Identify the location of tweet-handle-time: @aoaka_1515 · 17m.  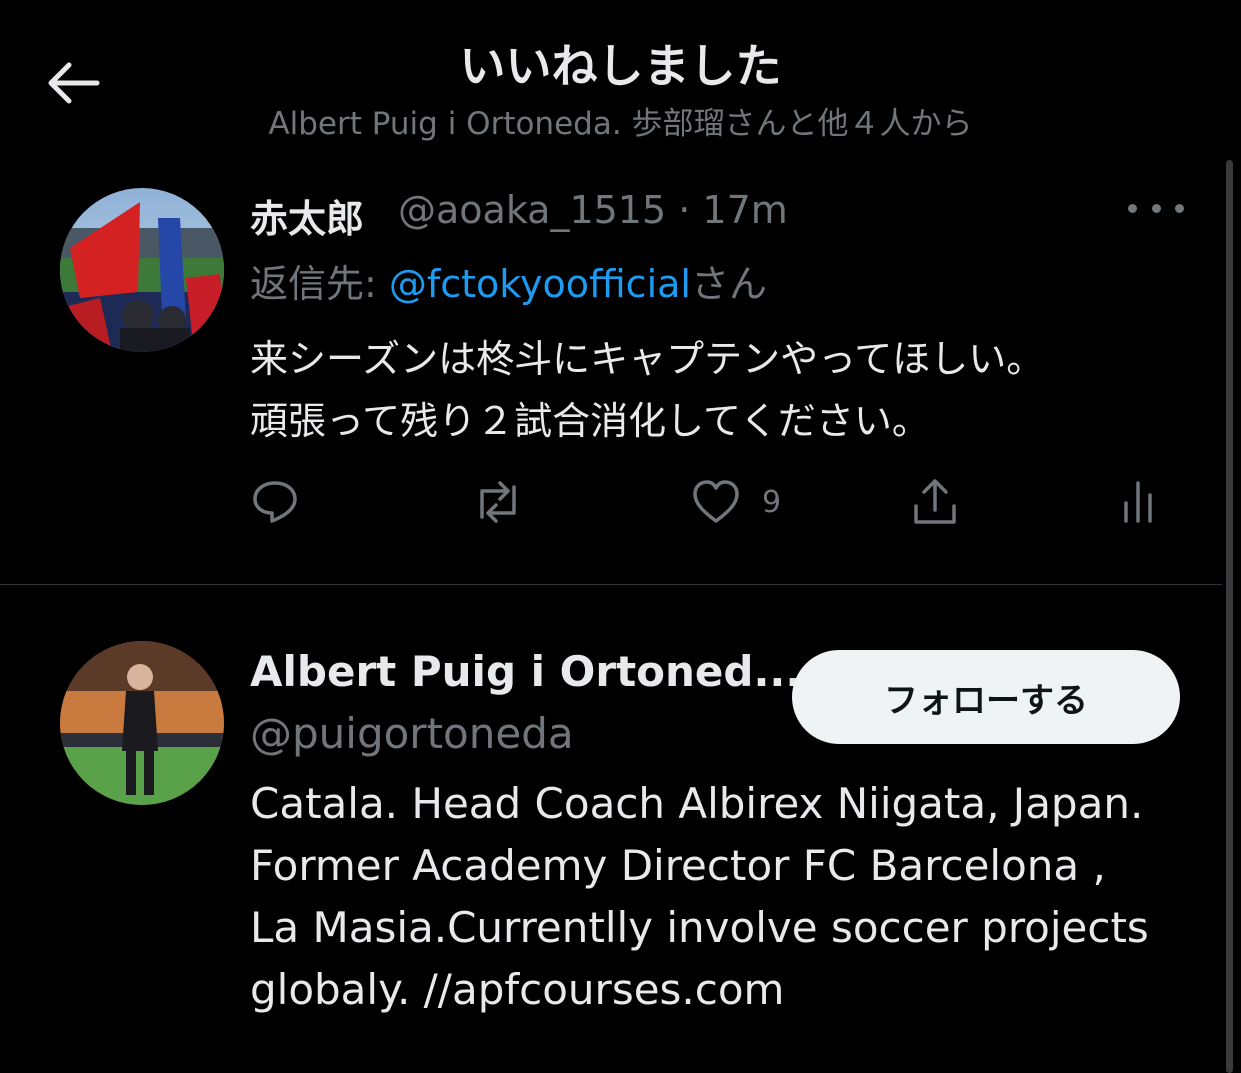
(593, 210).